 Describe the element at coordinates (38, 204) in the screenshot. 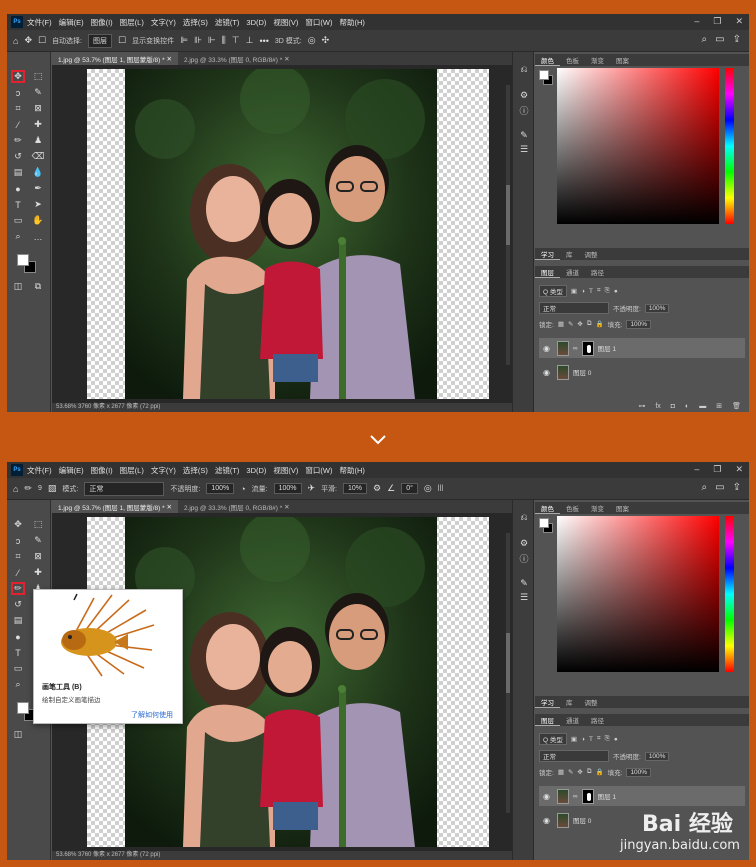

I see `path-select-icon: ➤` at that location.